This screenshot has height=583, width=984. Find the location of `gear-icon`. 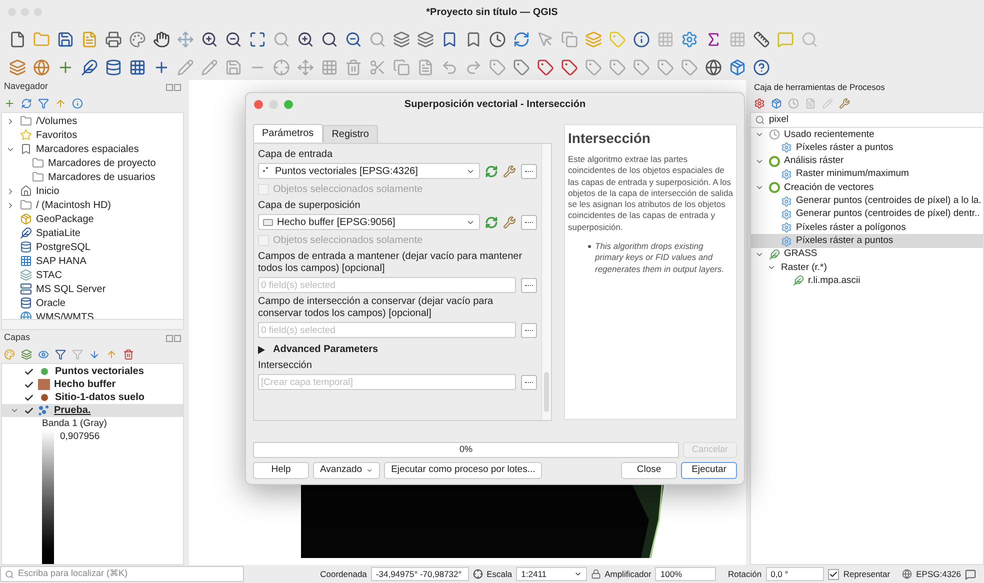

gear-icon is located at coordinates (689, 39).